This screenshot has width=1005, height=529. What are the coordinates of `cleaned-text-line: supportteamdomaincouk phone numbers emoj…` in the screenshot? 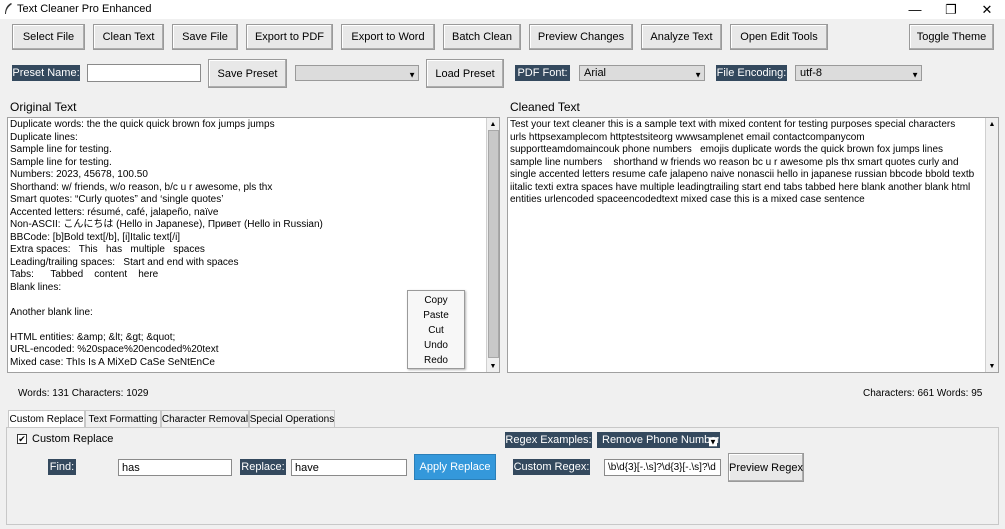 It's located at (727, 149).